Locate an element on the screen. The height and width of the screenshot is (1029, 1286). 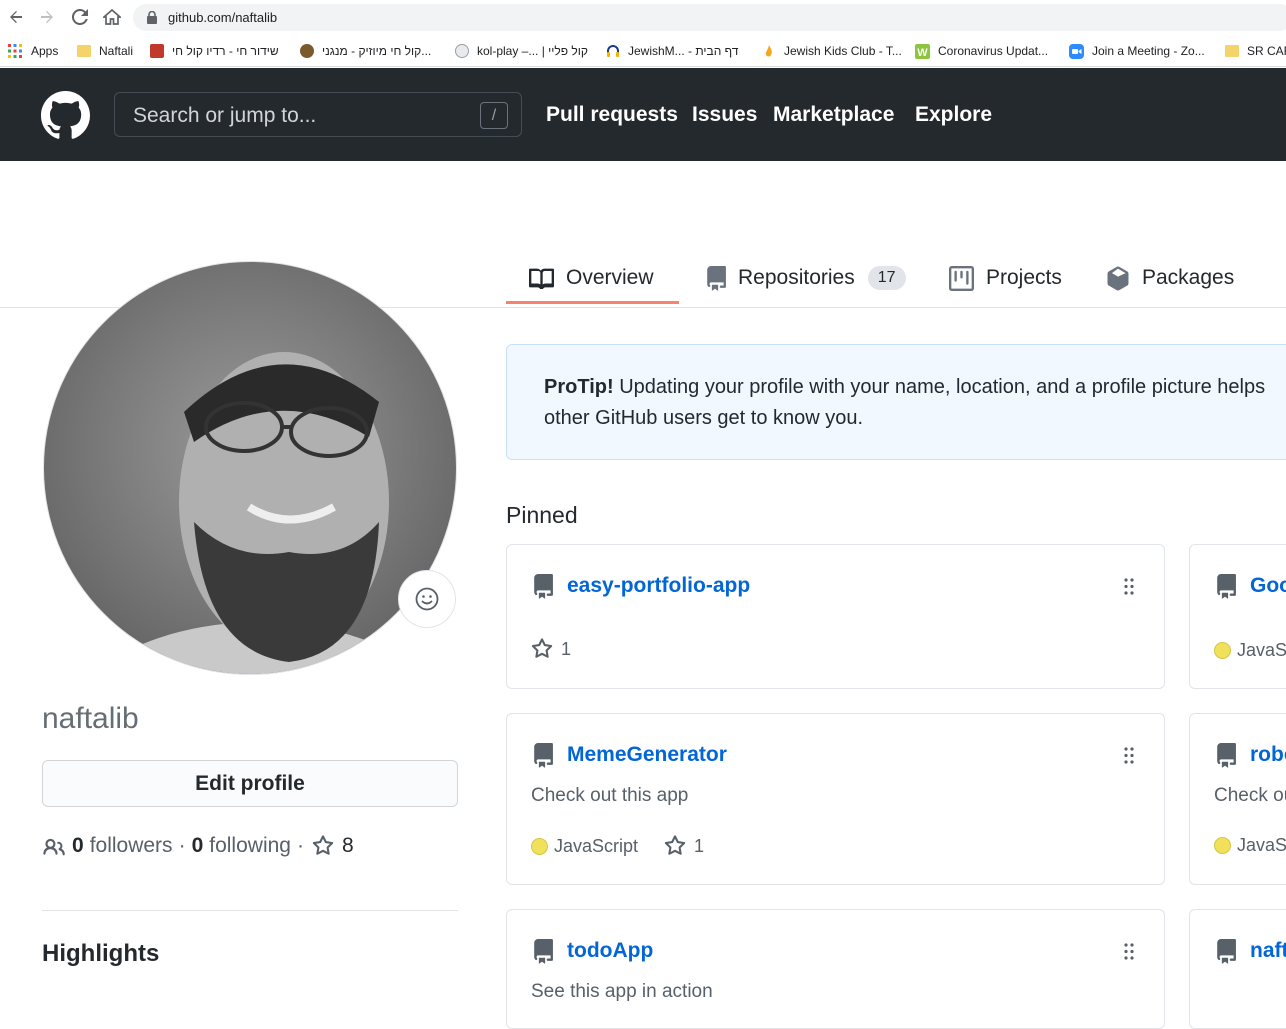
pinned-card: Goo JavaSc is located at coordinates (1237, 616).